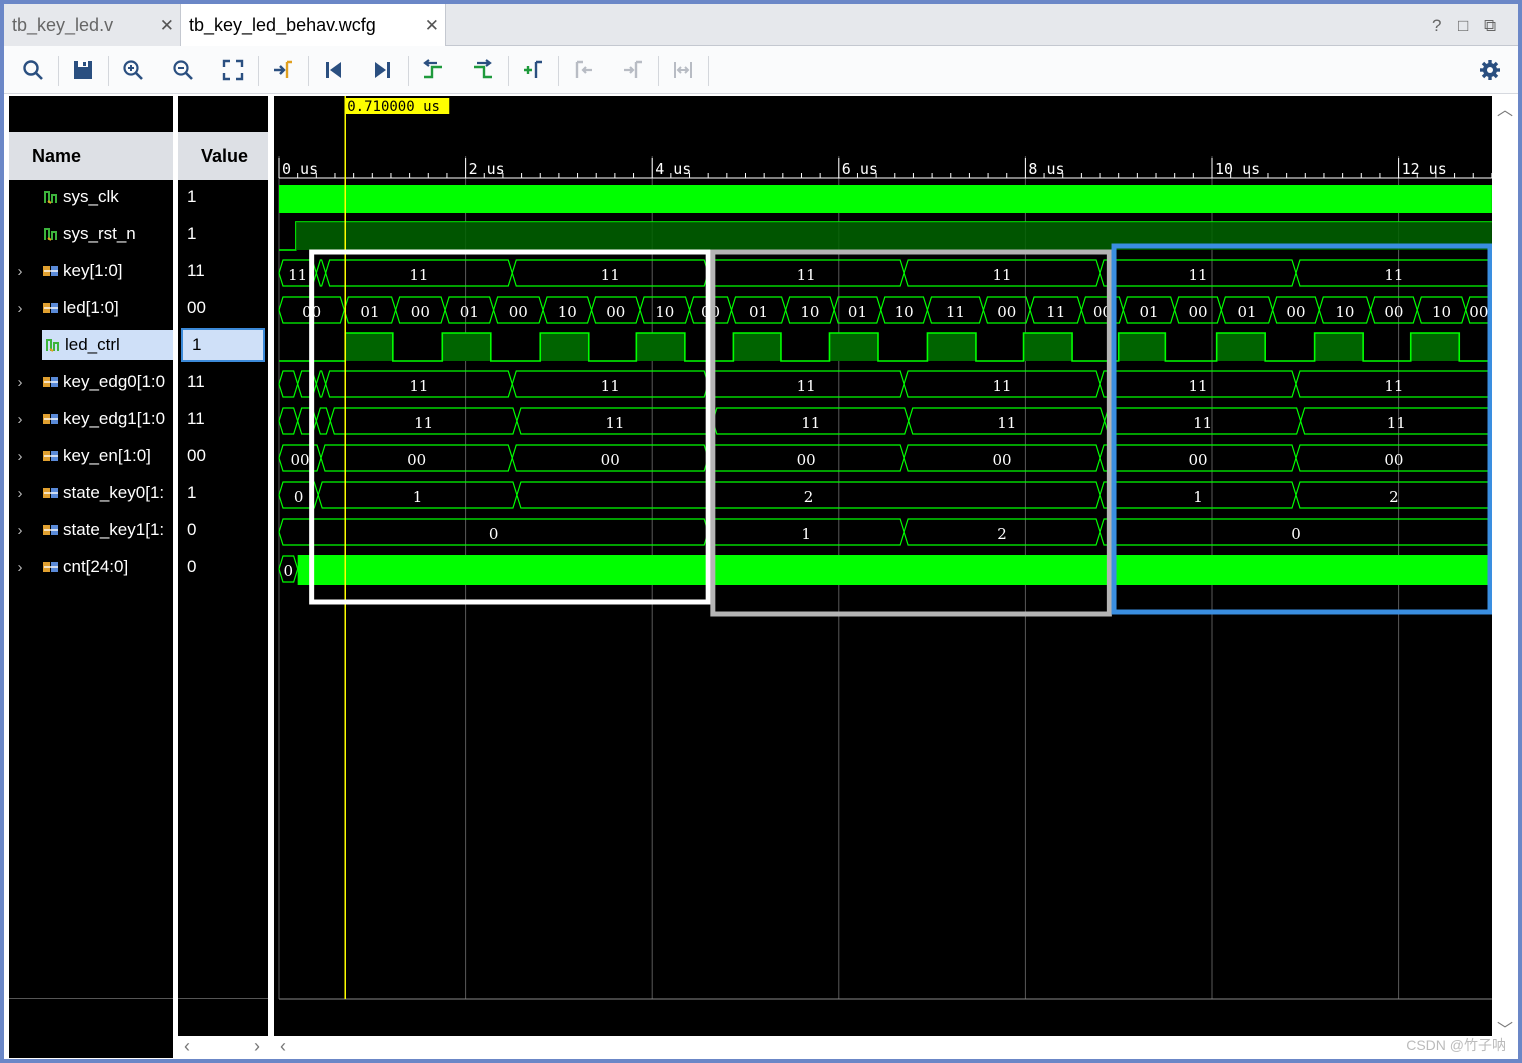 The width and height of the screenshot is (1522, 1063). What do you see at coordinates (183, 70) in the screenshot?
I see `zoom-out-icon` at bounding box center [183, 70].